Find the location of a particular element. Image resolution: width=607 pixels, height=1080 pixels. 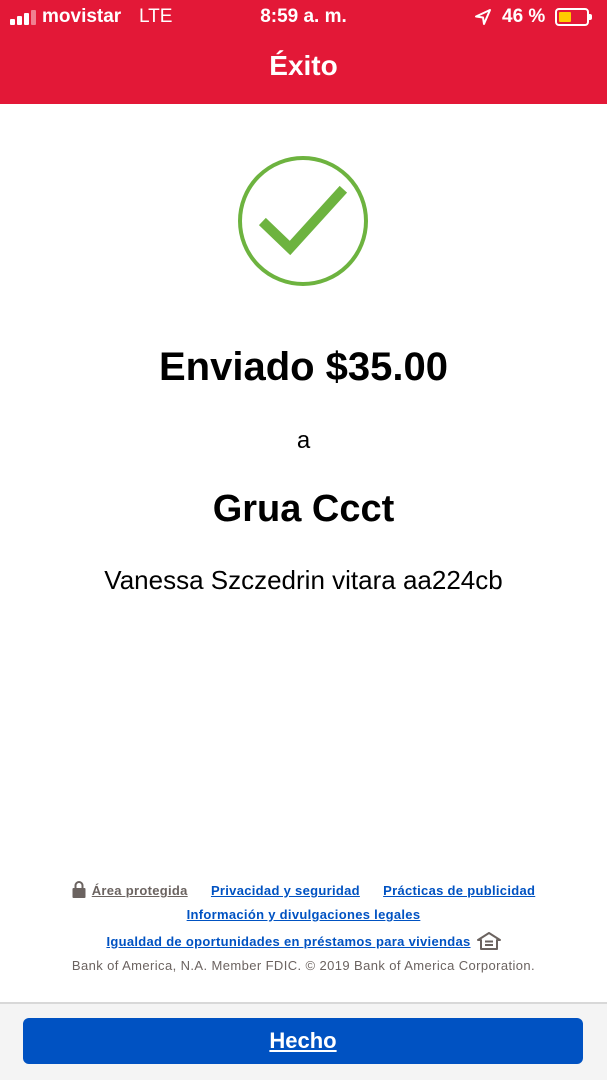

battery-percentage: 46 % is located at coordinates (524, 16).